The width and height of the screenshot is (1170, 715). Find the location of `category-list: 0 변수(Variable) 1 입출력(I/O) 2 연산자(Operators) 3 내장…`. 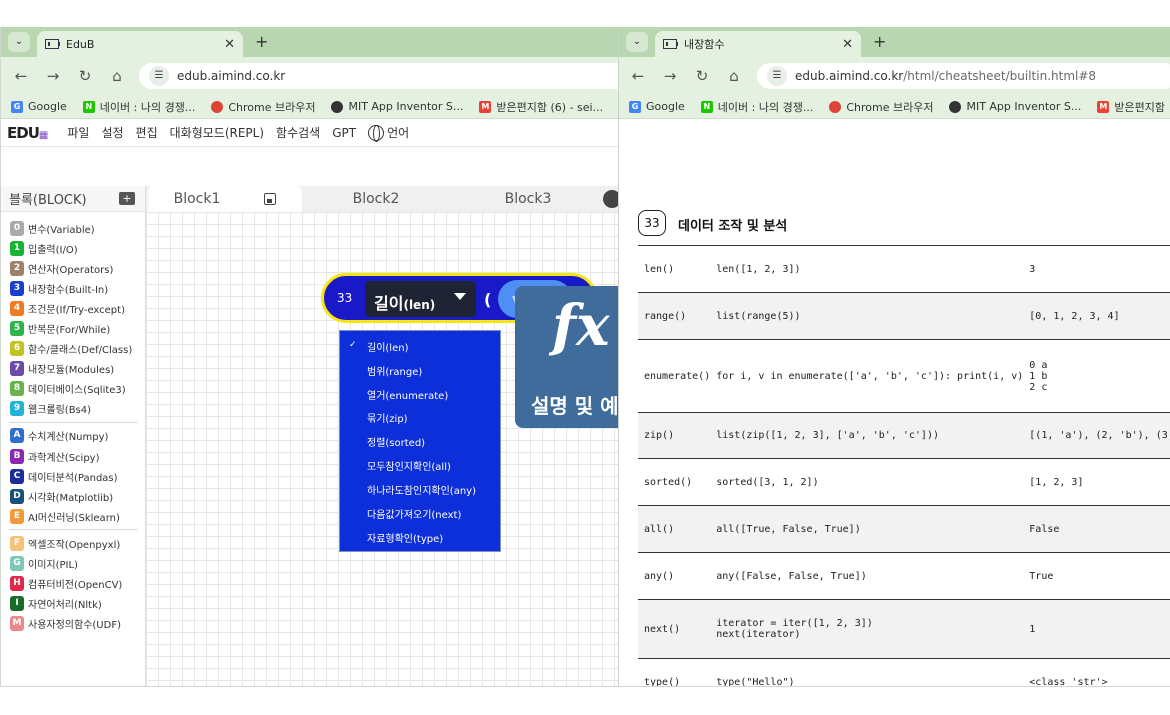

category-list: 0 변수(Variable) 1 입출력(I/O) 2 연산자(Operators) 3 내장… is located at coordinates (73, 423).